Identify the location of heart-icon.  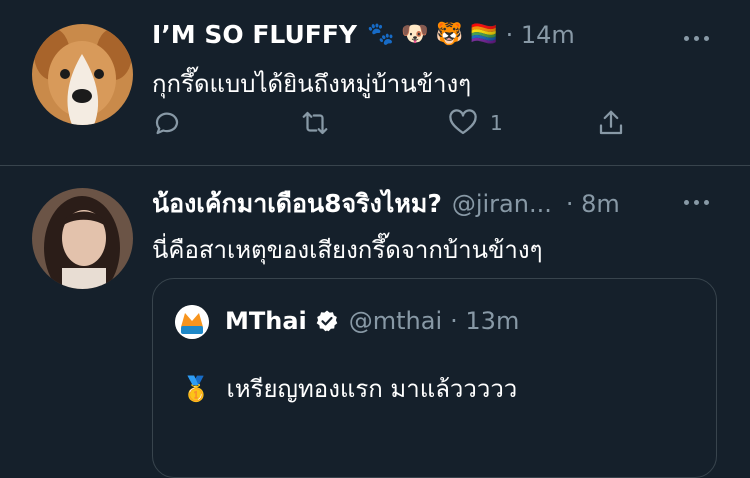
(463, 122).